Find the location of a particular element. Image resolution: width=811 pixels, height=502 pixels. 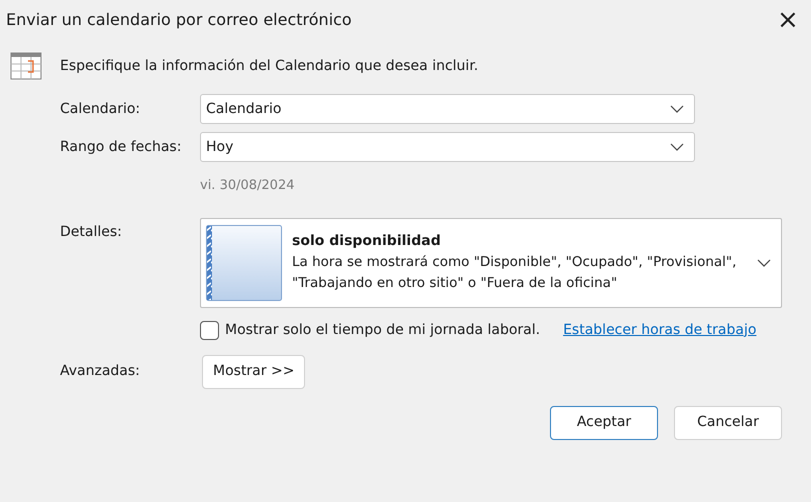

date-text: vi. 30/08/2024 is located at coordinates (248, 186).